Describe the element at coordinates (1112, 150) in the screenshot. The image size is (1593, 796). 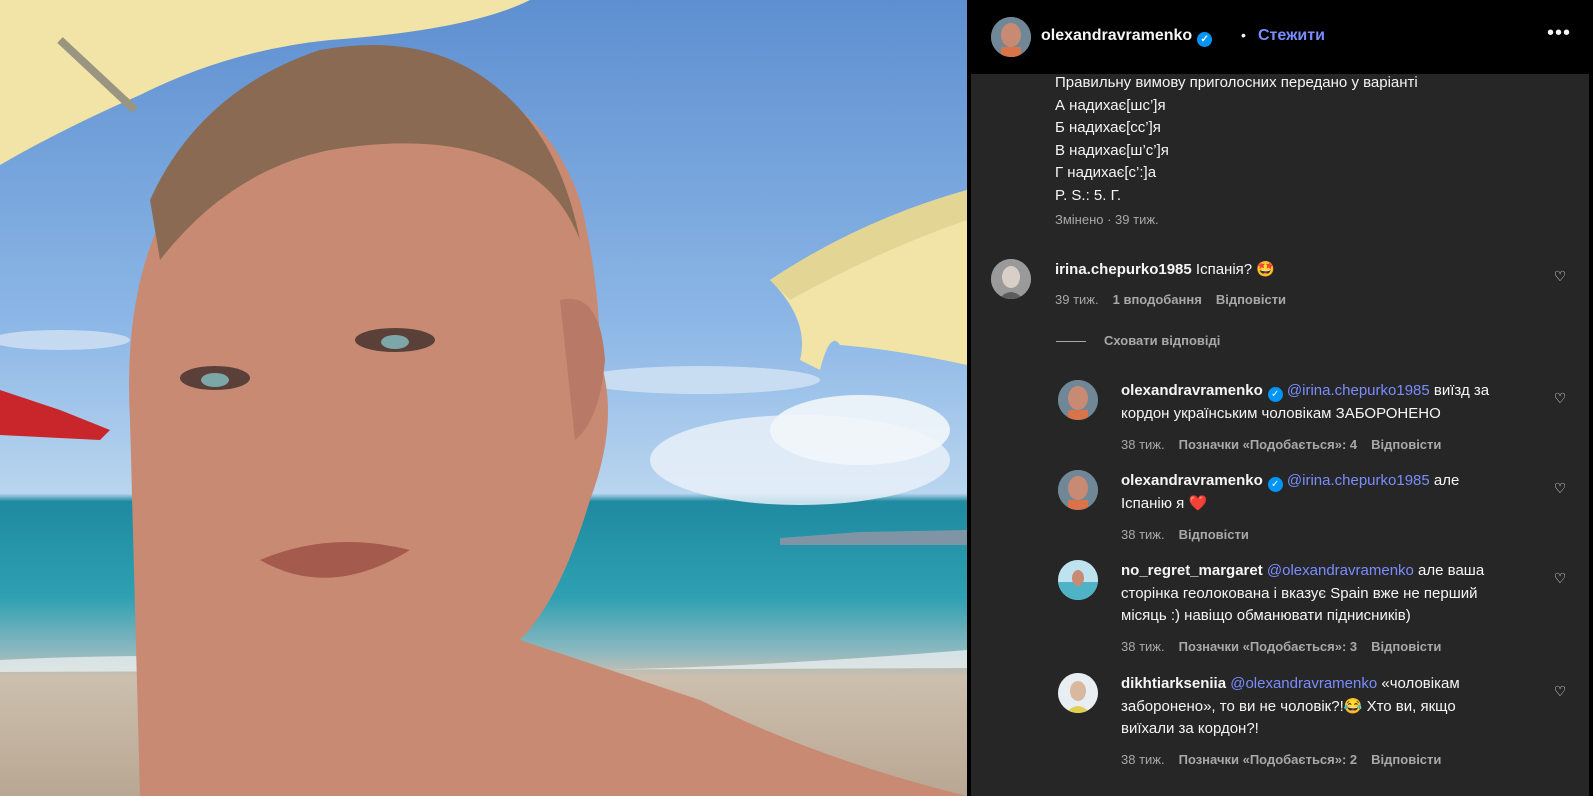
I see `caption-line: В надихає[ш’с’]я` at that location.